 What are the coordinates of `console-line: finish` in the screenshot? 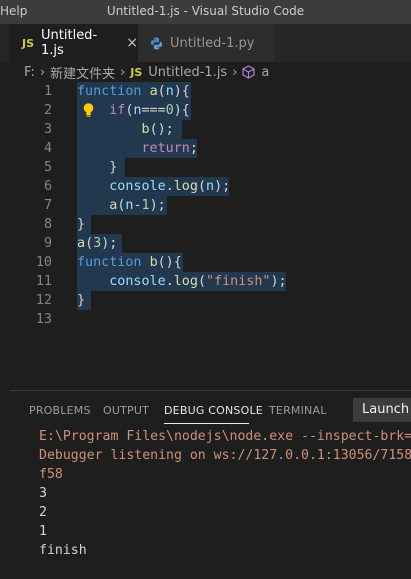 It's located at (63, 550).